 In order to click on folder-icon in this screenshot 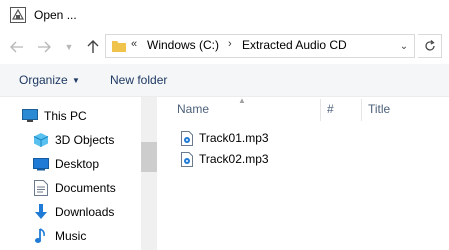, I will do `click(119, 46)`.